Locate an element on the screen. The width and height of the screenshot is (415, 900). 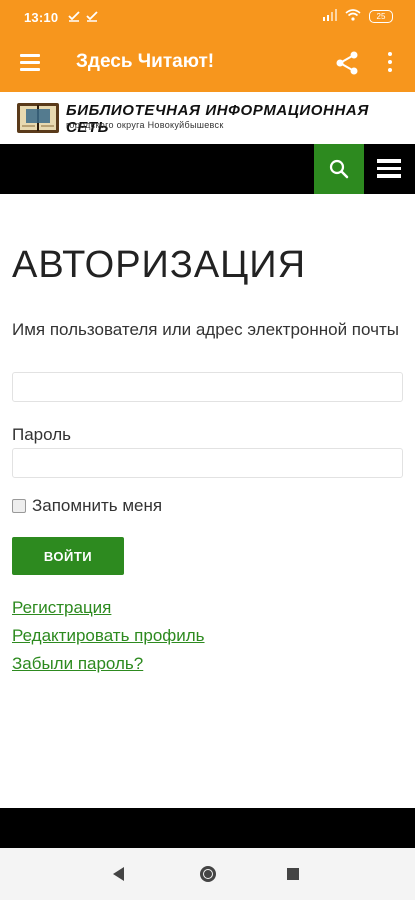
library-logo-icon is located at coordinates (38, 118).